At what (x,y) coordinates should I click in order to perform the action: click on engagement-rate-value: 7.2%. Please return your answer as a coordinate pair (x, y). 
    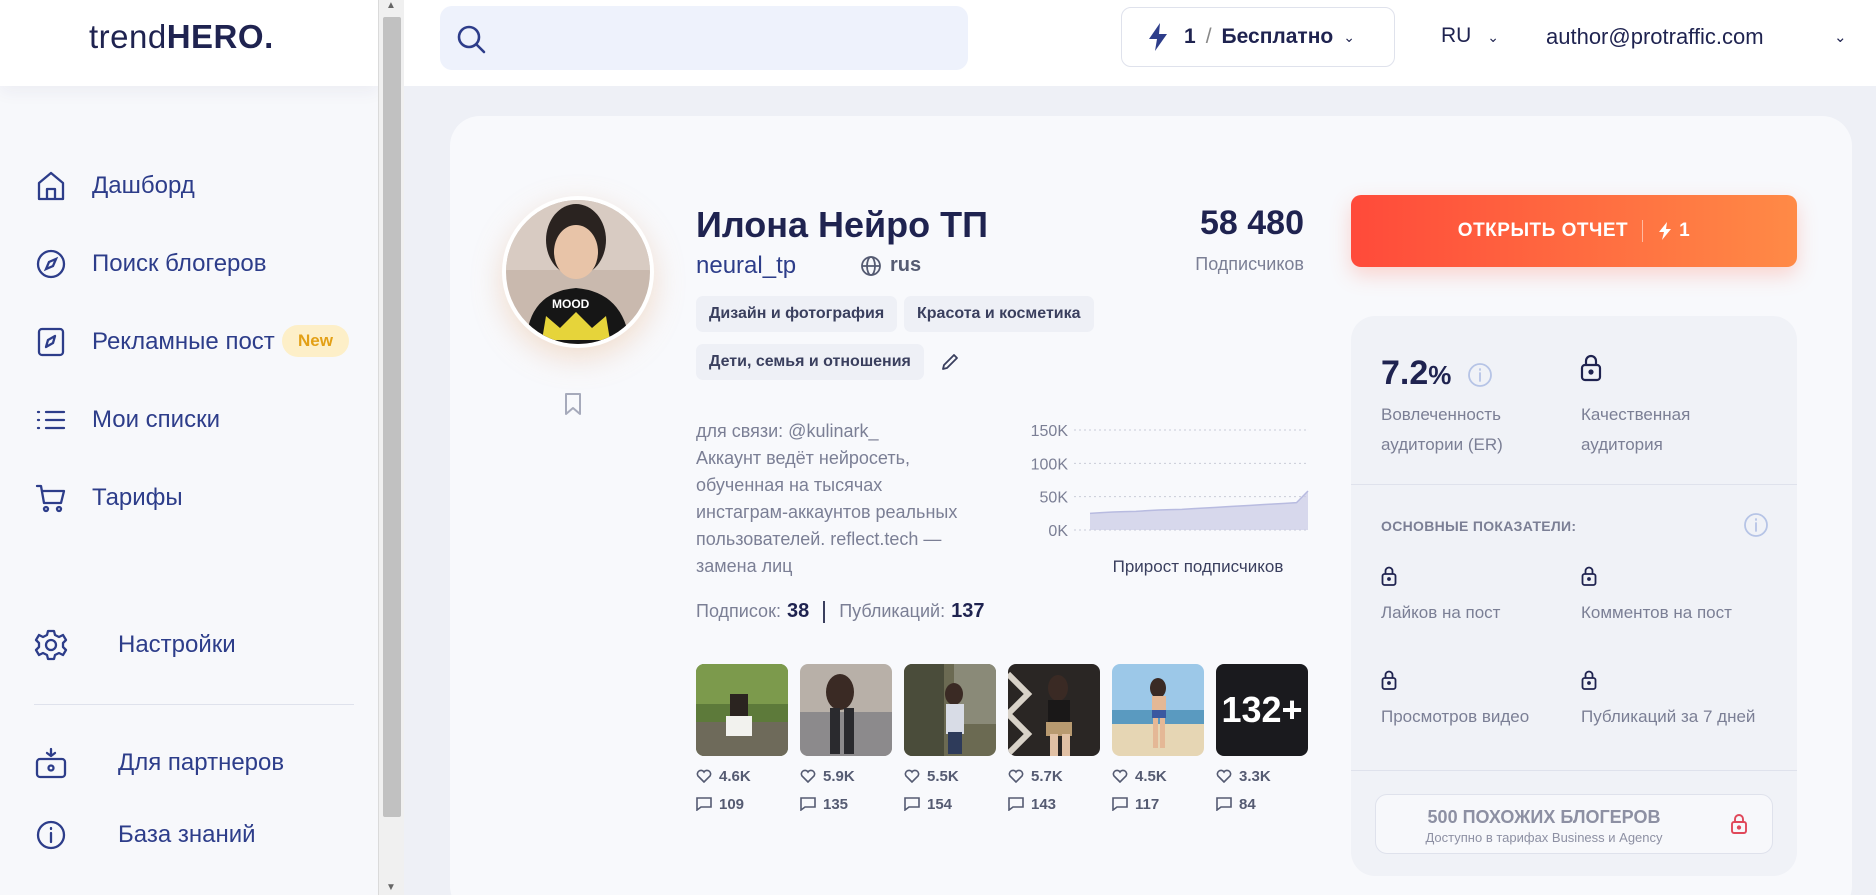
    Looking at the image, I should click on (1437, 373).